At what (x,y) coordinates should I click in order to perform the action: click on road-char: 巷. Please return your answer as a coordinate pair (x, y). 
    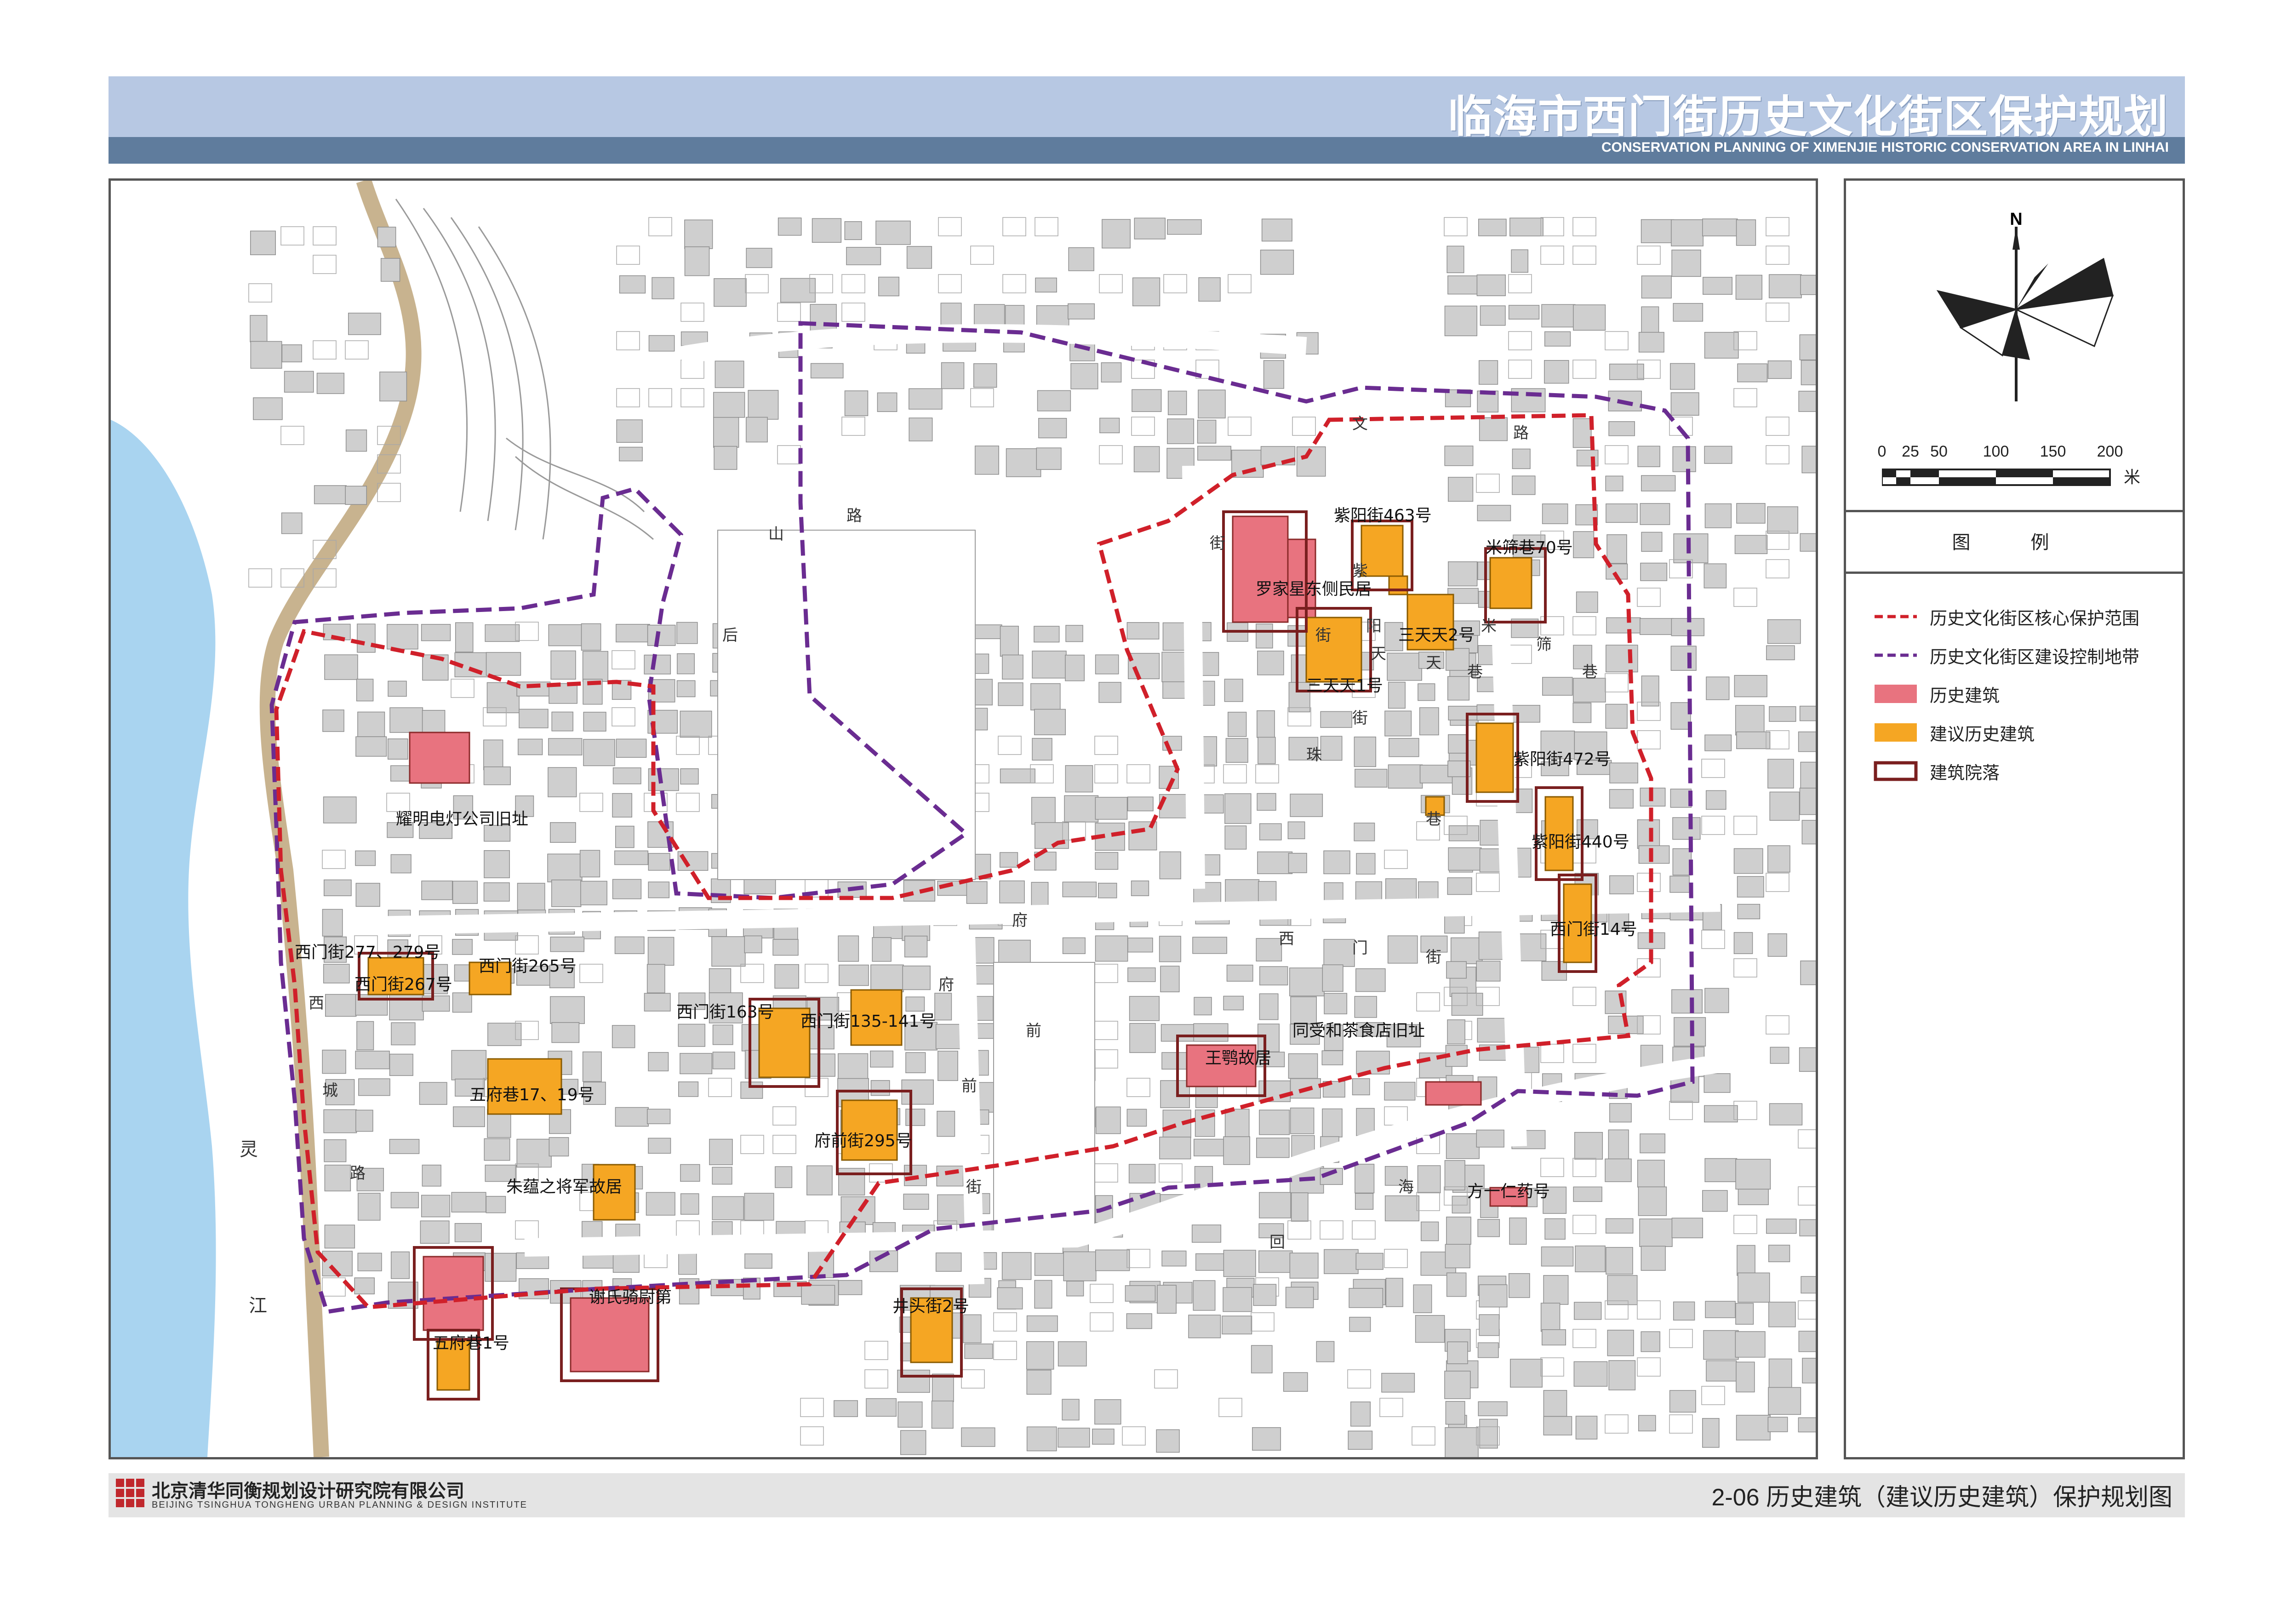
    Looking at the image, I should click on (1590, 672).